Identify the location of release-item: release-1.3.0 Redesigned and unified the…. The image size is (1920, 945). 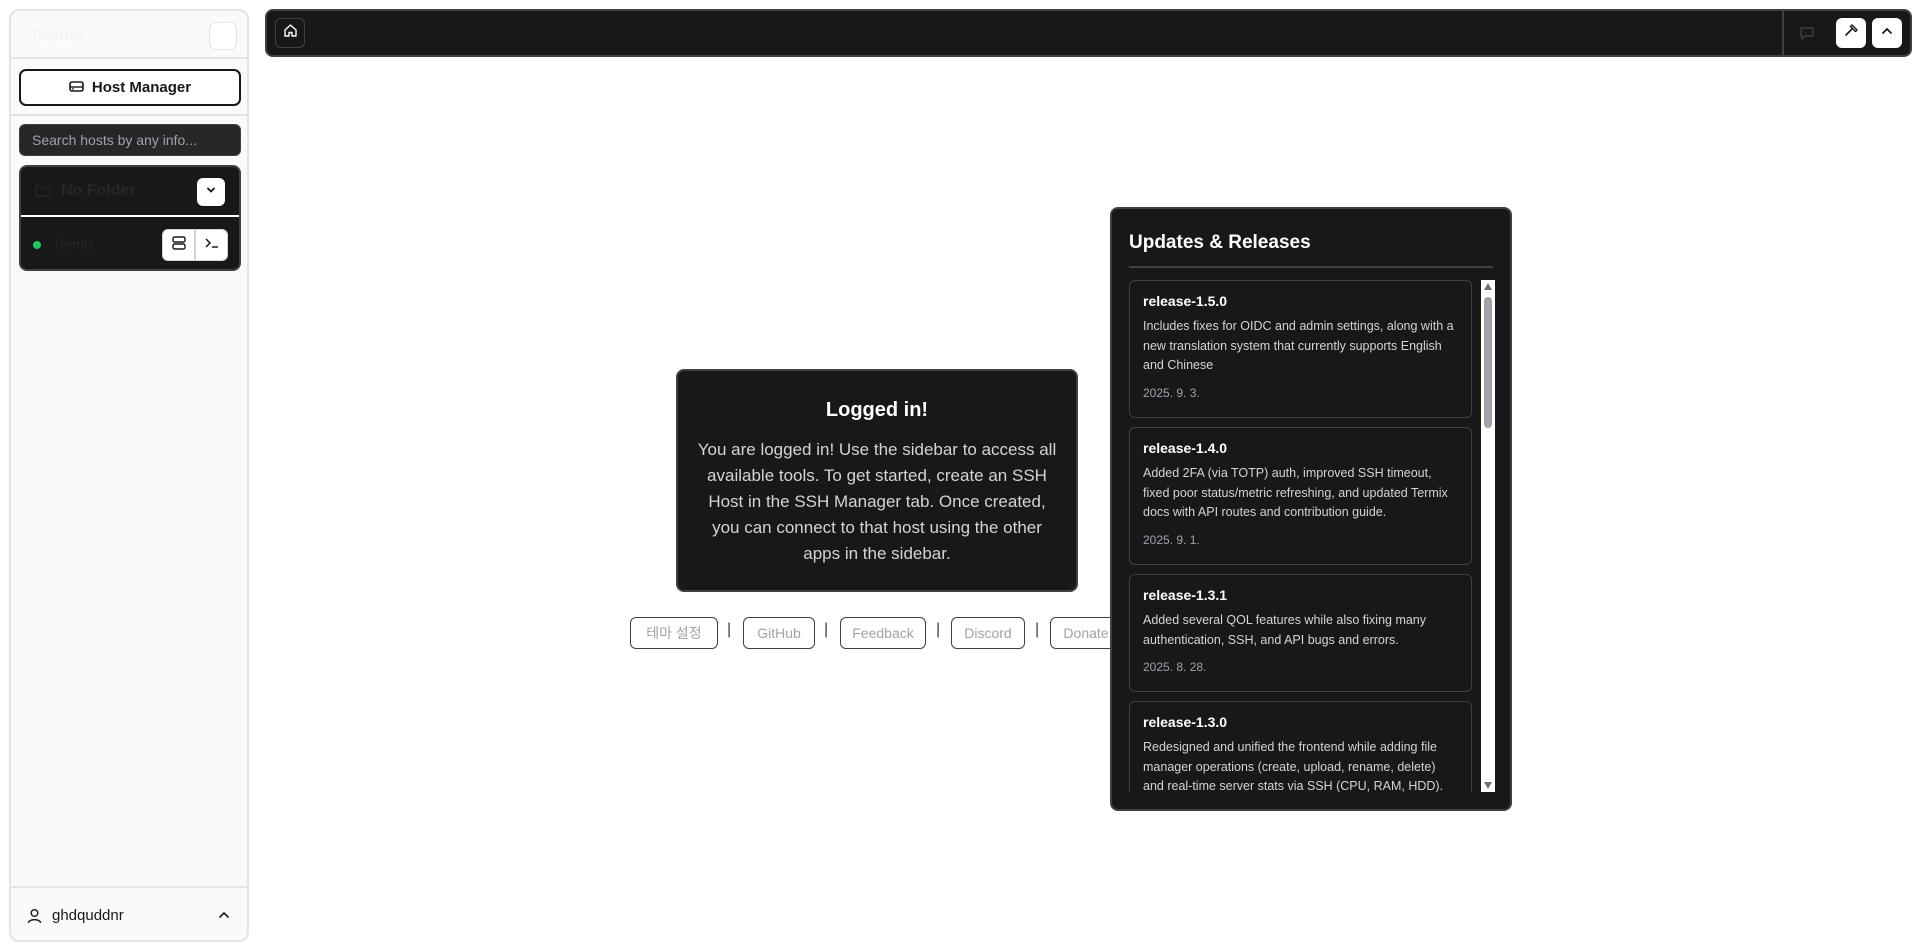
(1300, 746).